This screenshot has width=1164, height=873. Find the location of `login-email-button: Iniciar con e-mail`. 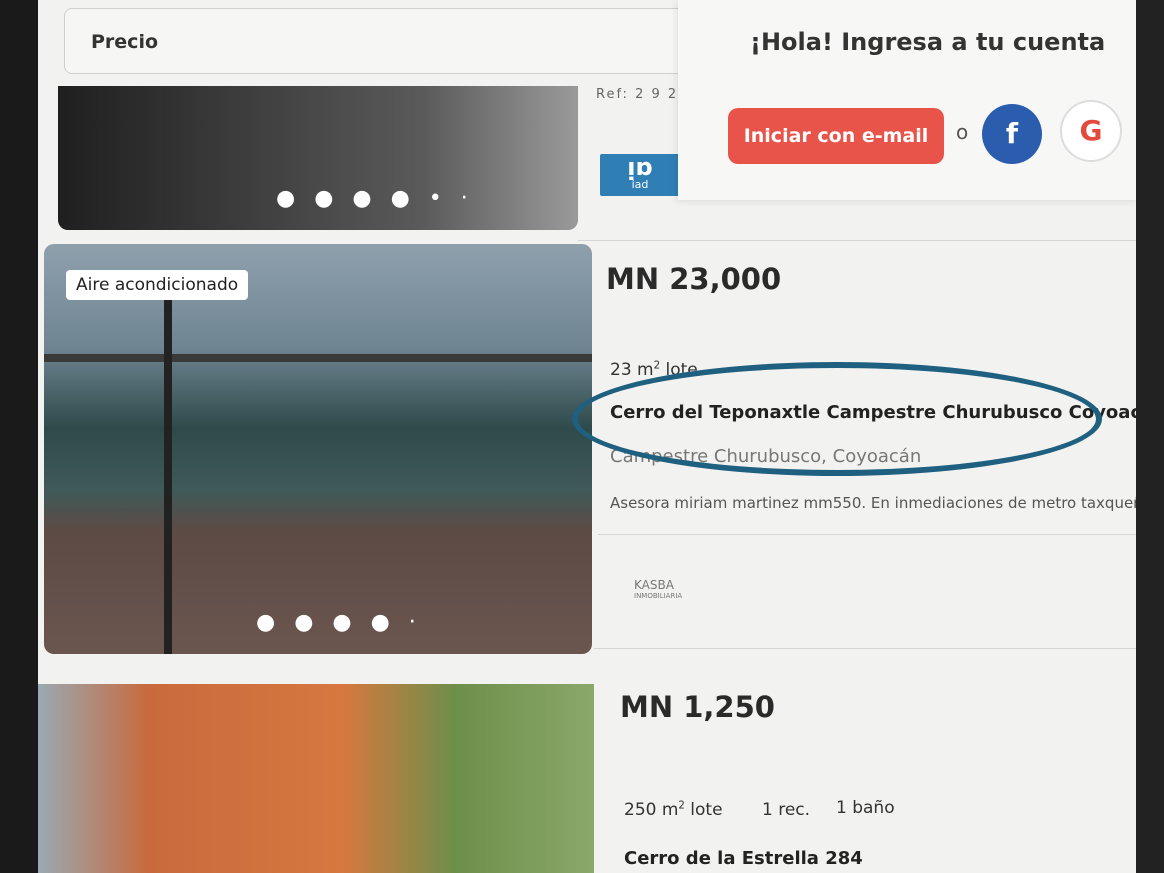

login-email-button: Iniciar con e-mail is located at coordinates (836, 136).